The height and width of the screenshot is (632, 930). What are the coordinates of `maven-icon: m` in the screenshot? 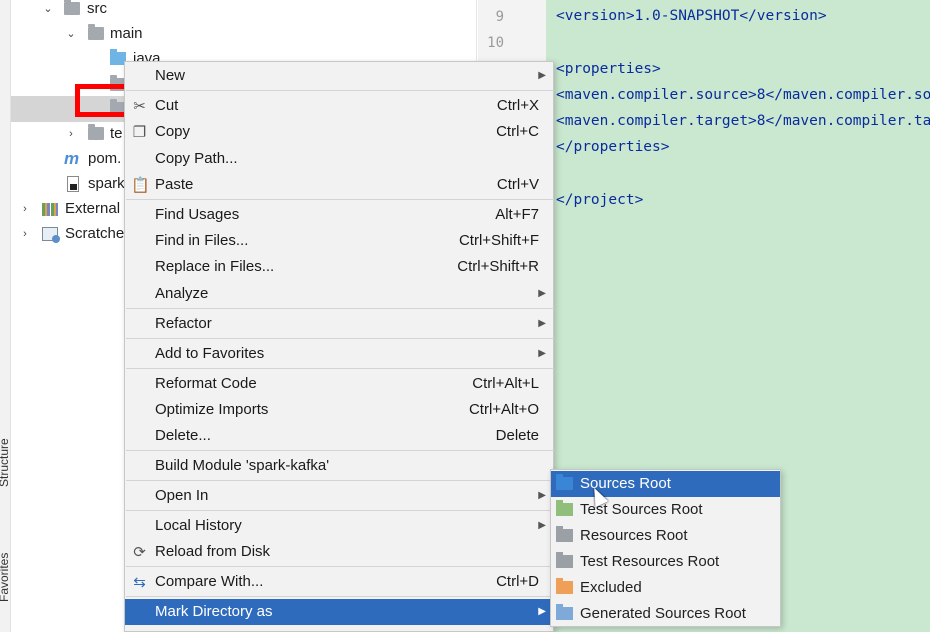 It's located at (72, 158).